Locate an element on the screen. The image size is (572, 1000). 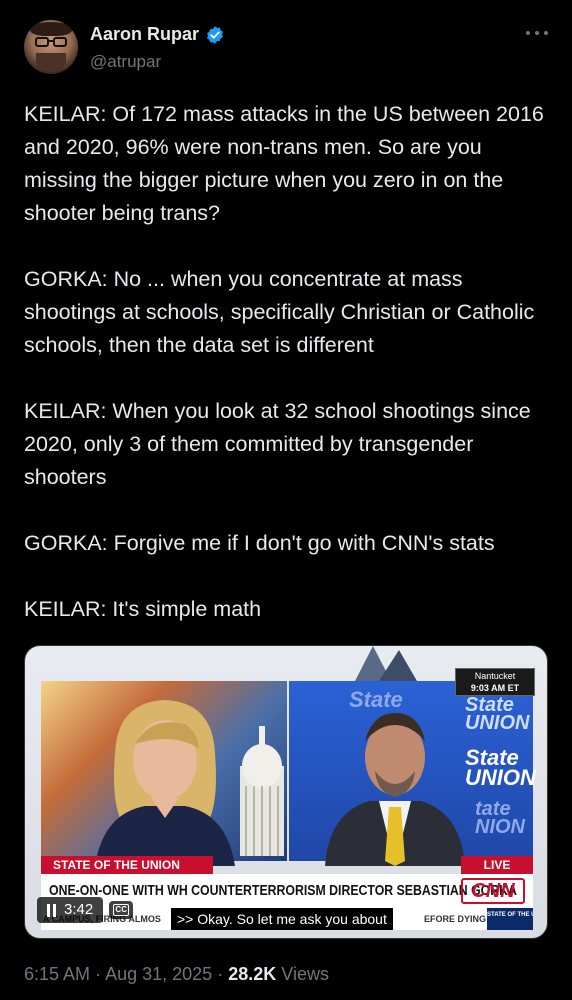
guest-figure is located at coordinates (395, 789).